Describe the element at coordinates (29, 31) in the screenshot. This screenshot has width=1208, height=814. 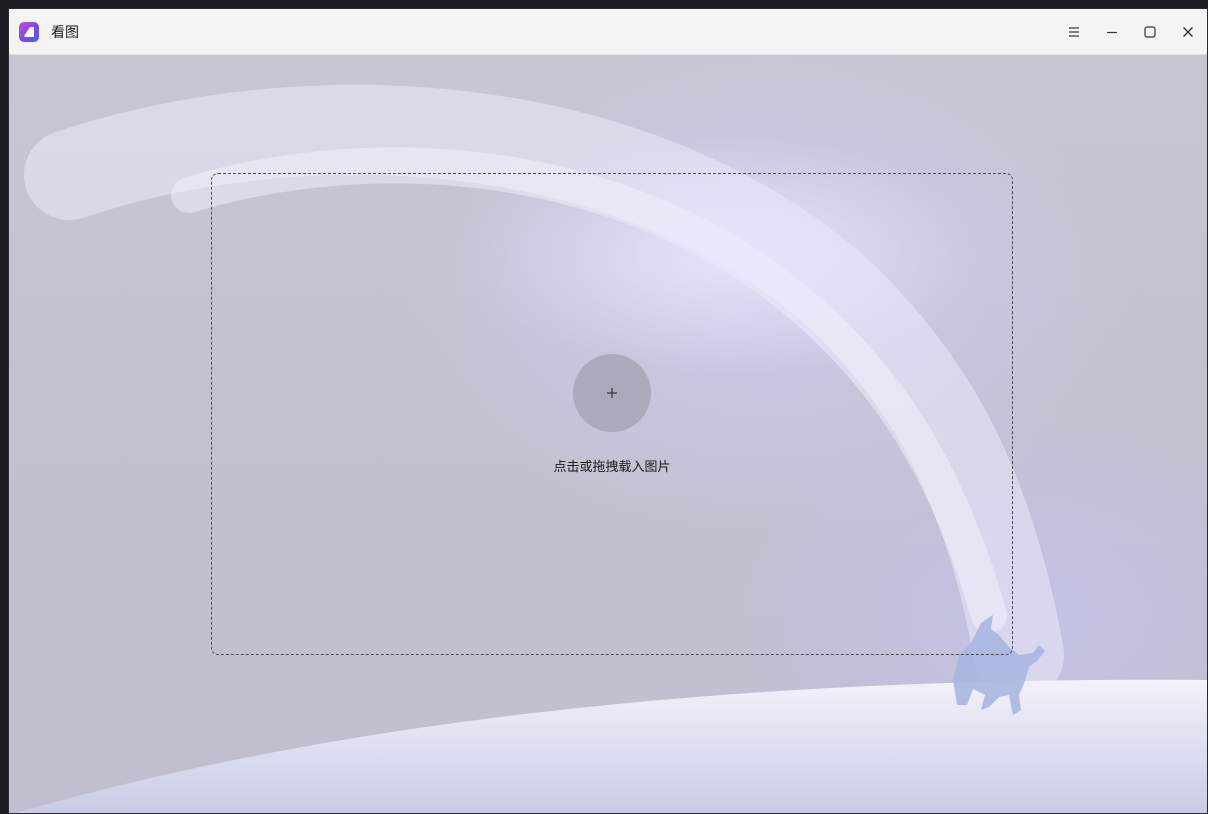
I see `image-viewer-app-icon` at that location.